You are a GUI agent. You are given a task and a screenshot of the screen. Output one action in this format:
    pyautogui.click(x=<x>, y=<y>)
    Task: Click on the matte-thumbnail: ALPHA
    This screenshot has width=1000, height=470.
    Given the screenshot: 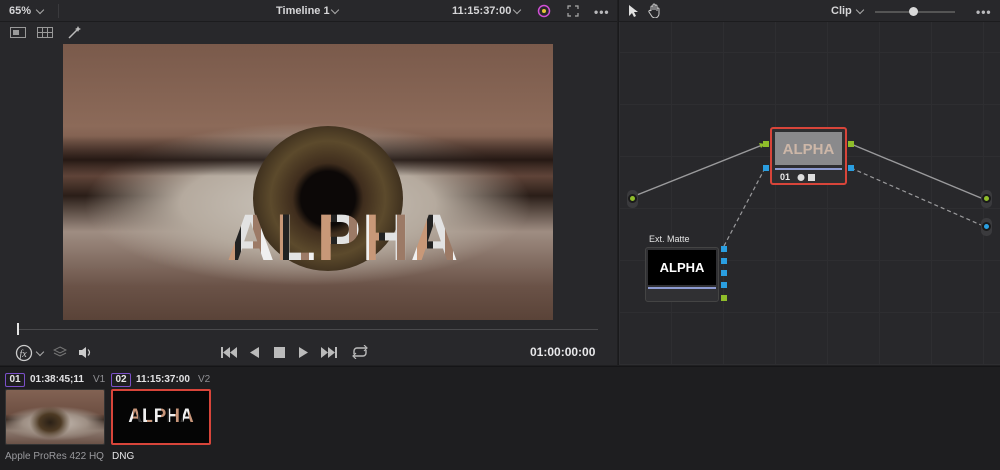 What is the action you would take?
    pyautogui.click(x=682, y=267)
    